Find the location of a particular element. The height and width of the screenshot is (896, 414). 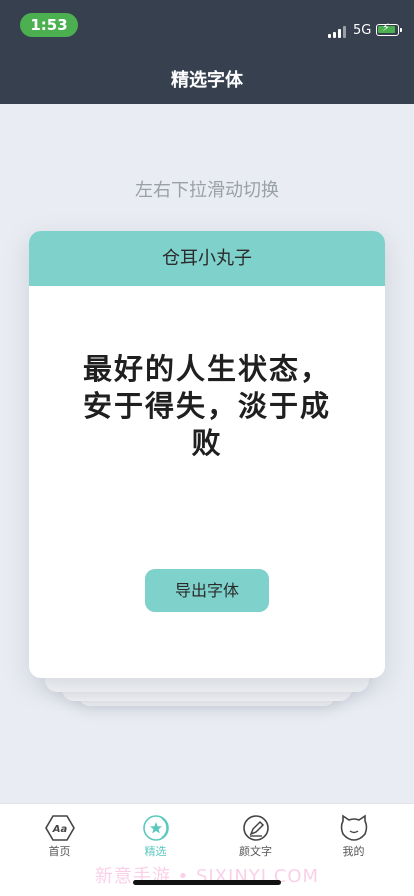

svg-text: Aa is located at coordinates (60, 829).